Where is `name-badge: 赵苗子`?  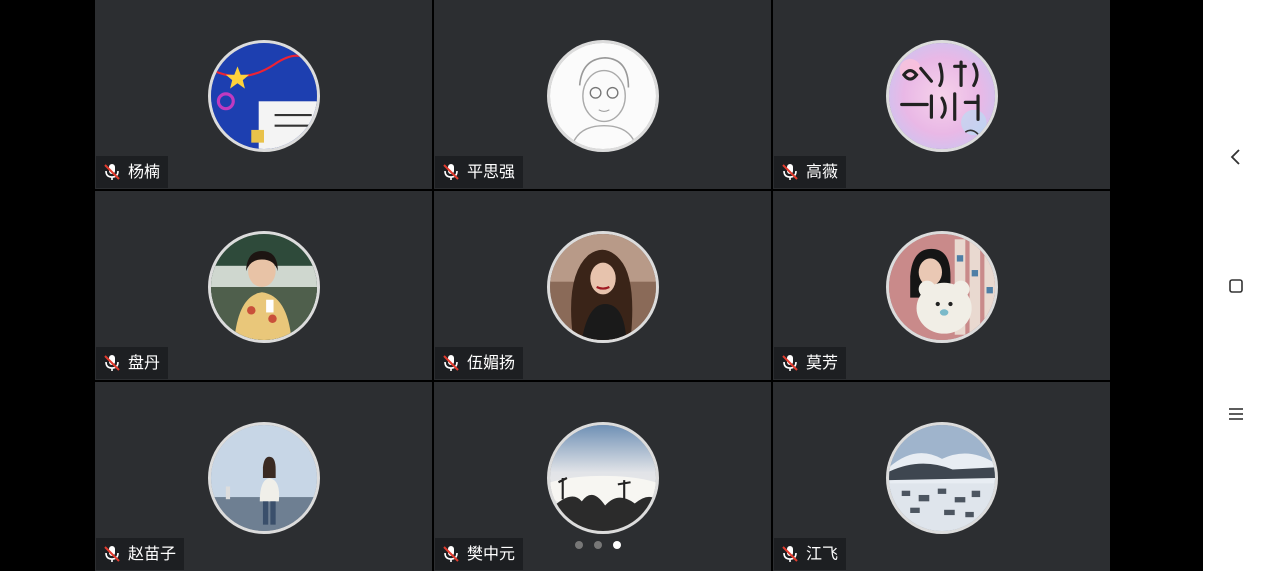
name-badge: 赵苗子 is located at coordinates (140, 554).